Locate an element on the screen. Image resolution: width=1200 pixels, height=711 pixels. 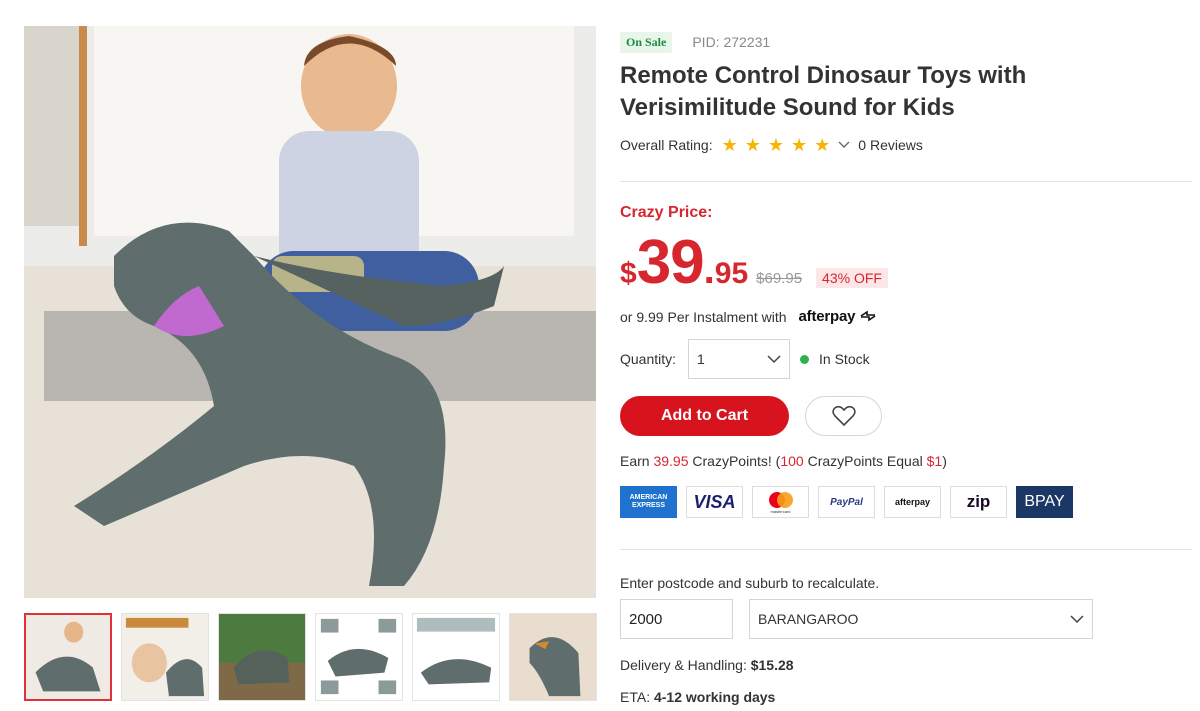
eta-info: ETA: 4-12 working days is located at coordinates (697, 697).